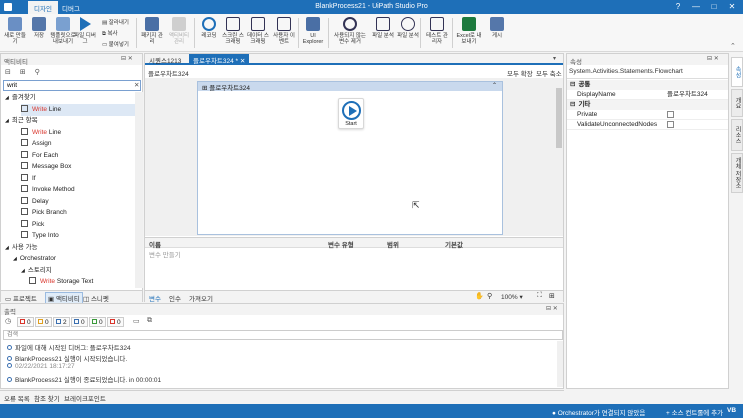  Describe the element at coordinates (17, 398) in the screenshot. I see `tab-error-list: 오류 목록` at that location.